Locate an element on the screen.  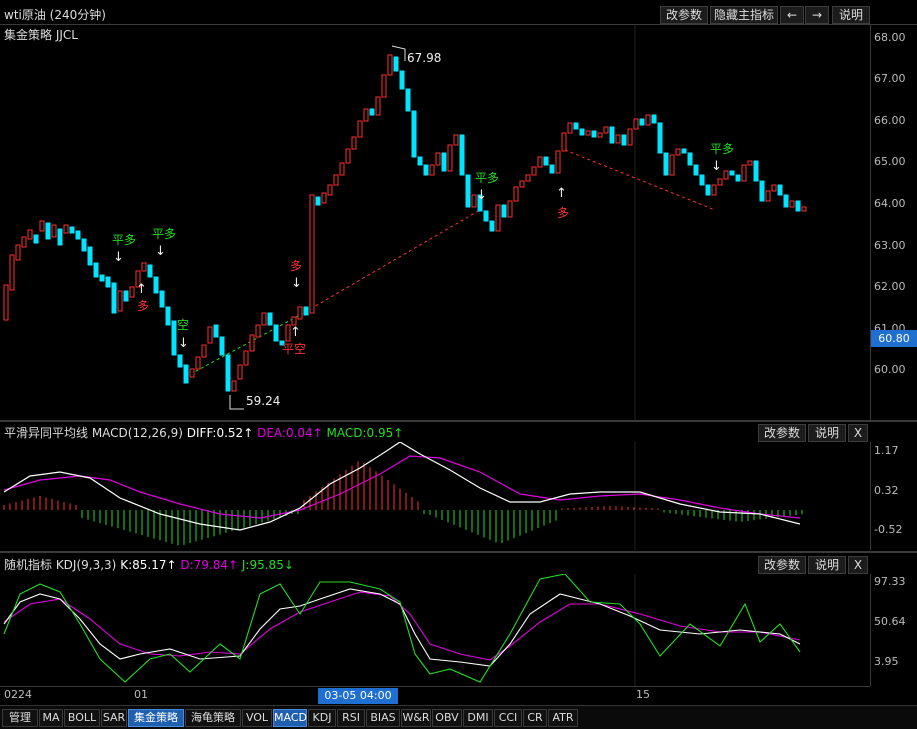
indicator-tab: BIAS is located at coordinates (383, 718).